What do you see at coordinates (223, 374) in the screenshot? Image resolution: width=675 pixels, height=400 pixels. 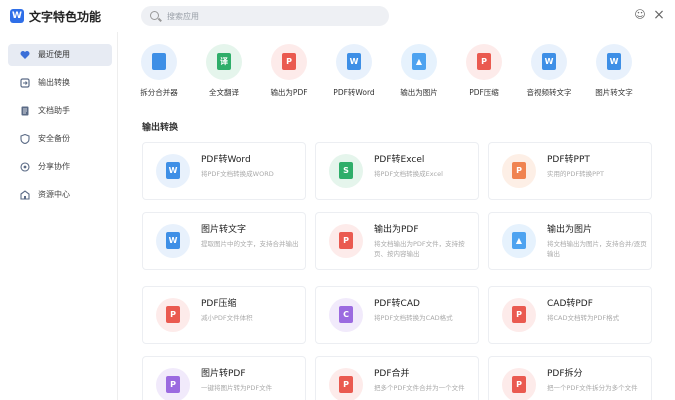 I see `card-title: 图片转PDF` at bounding box center [223, 374].